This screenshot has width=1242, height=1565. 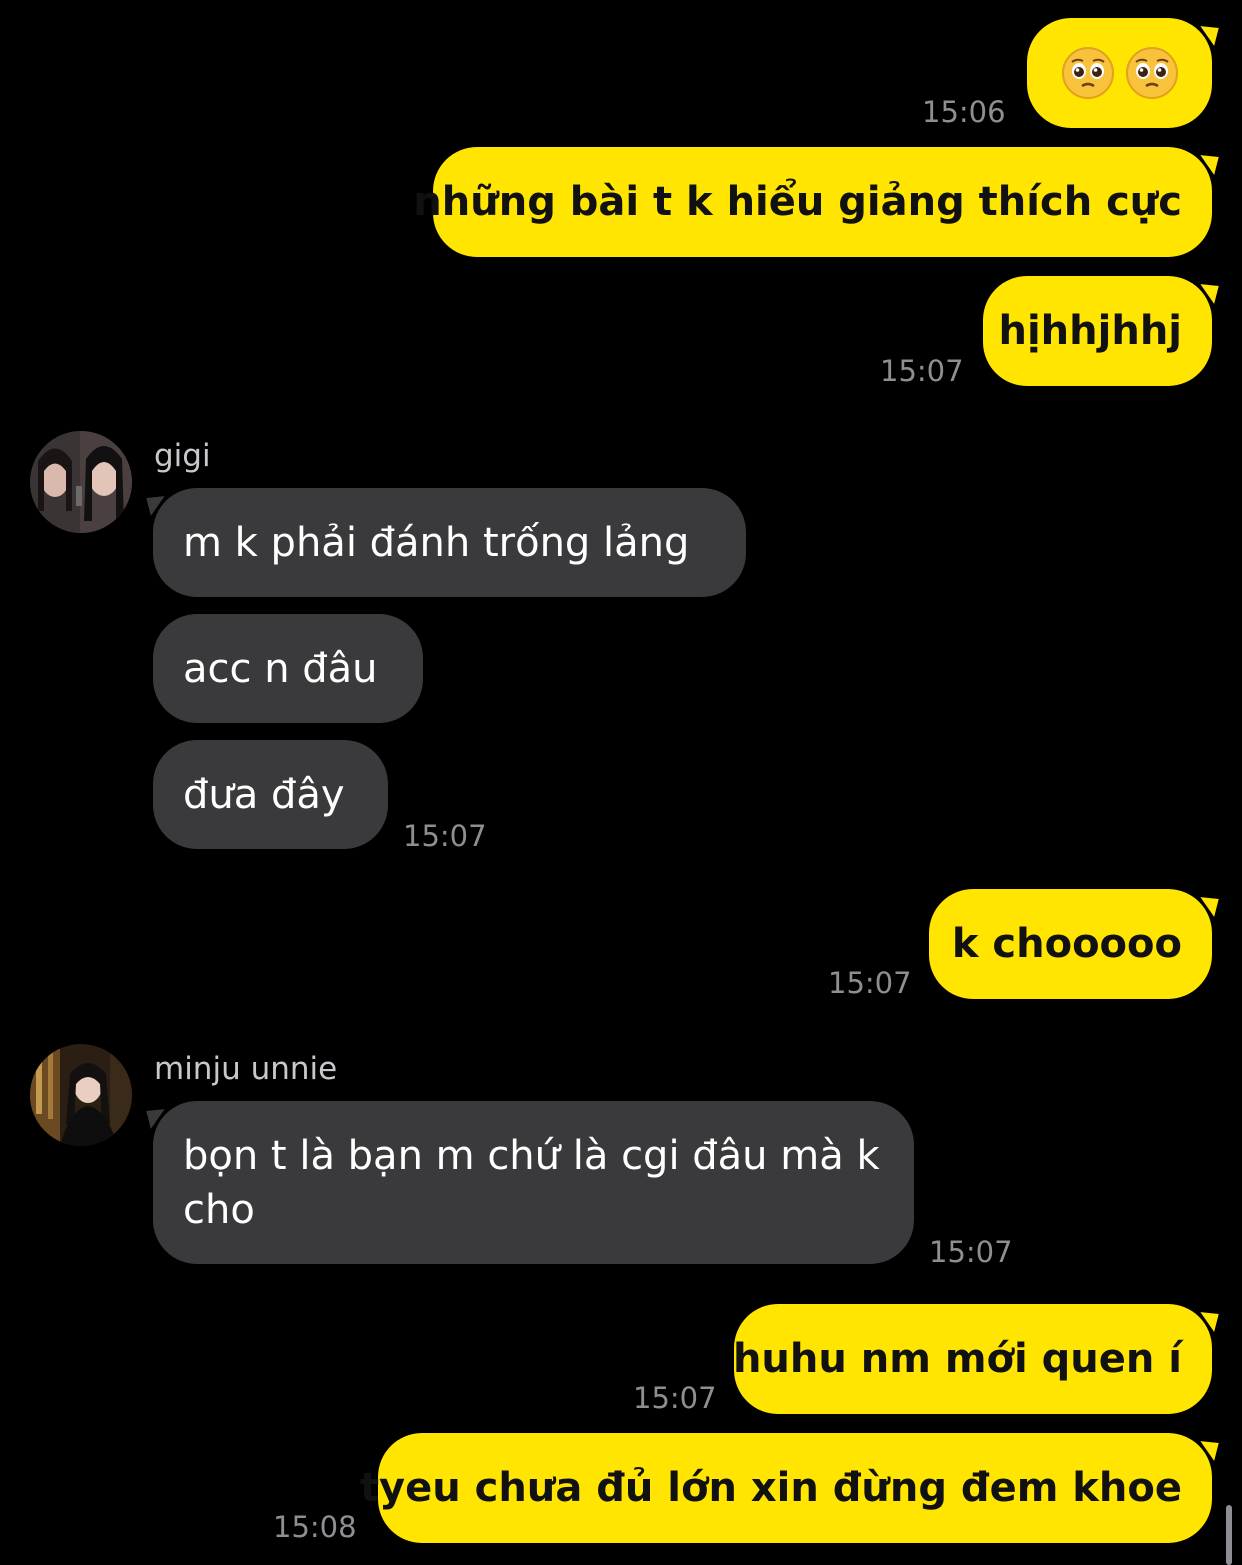 I want to click on incoming-message: acc n đâu, so click(x=288, y=668).